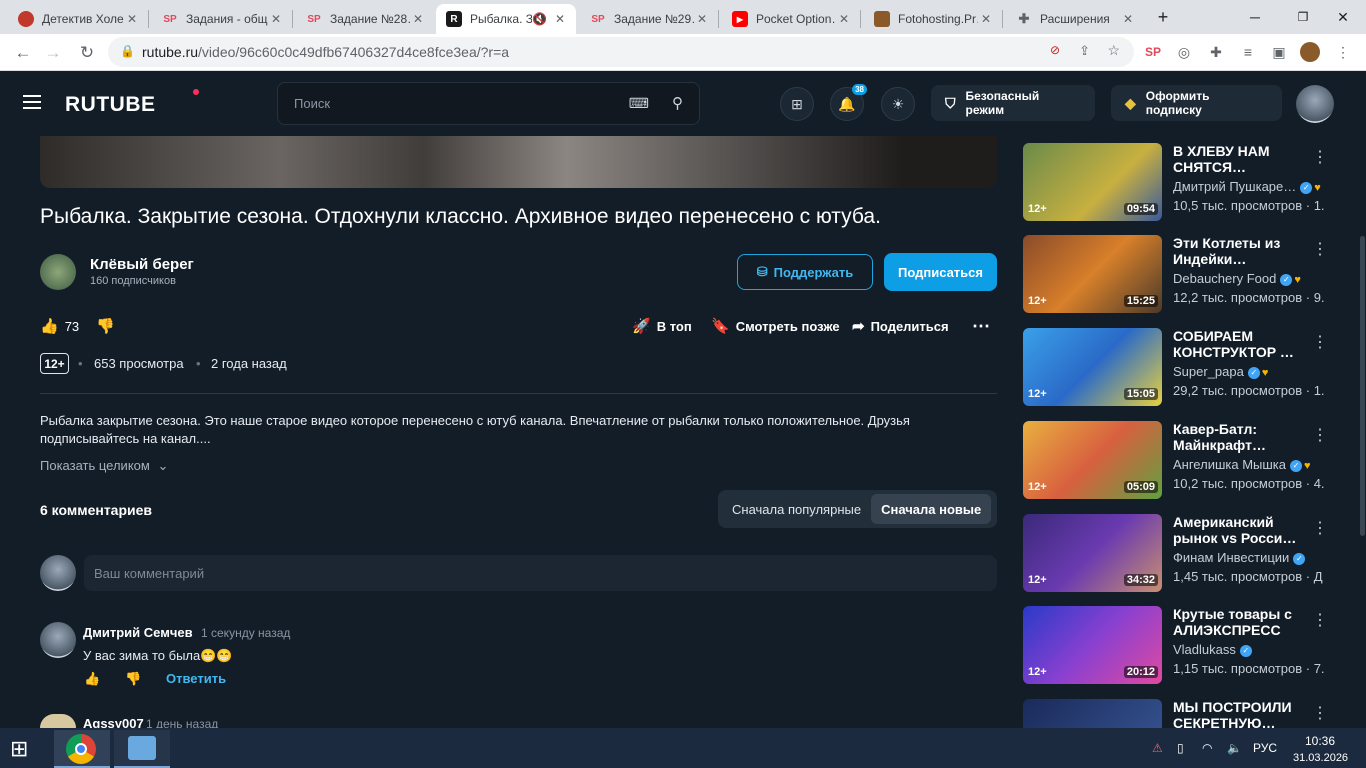 Image resolution: width=1366 pixels, height=768 pixels. I want to click on bookmark-star-icon: ☆, so click(1113, 50).